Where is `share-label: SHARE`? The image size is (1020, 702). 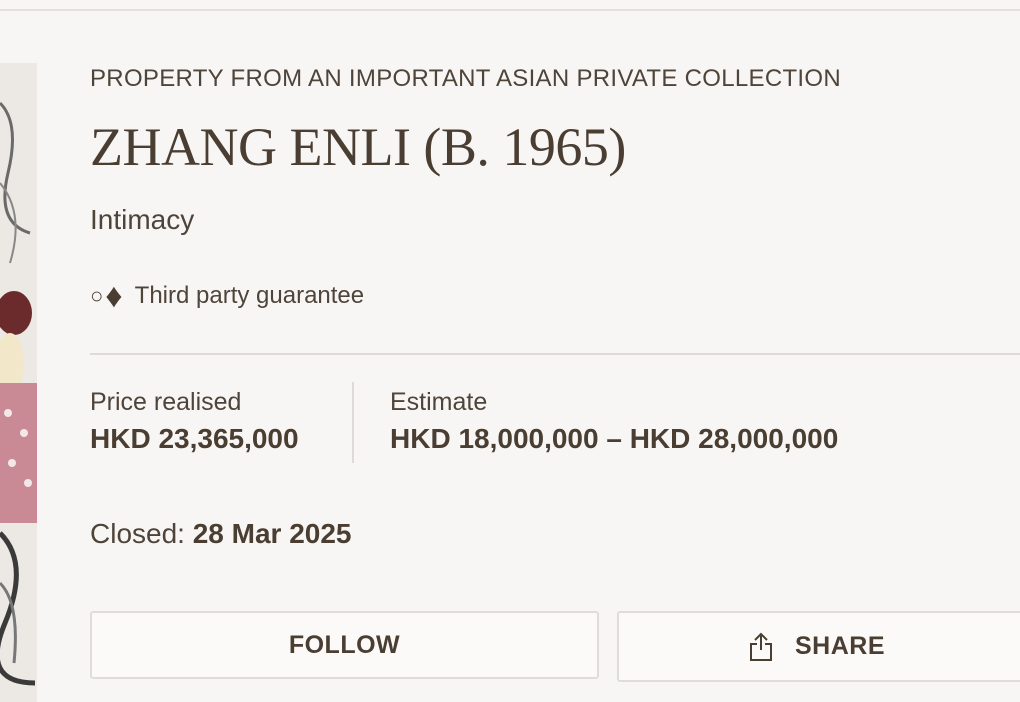 share-label: SHARE is located at coordinates (839, 646).